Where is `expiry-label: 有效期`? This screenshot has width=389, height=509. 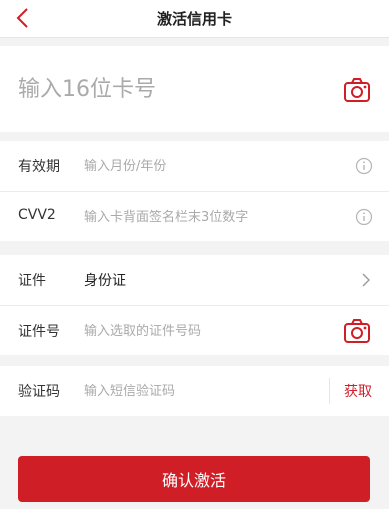 expiry-label: 有效期 is located at coordinates (39, 167).